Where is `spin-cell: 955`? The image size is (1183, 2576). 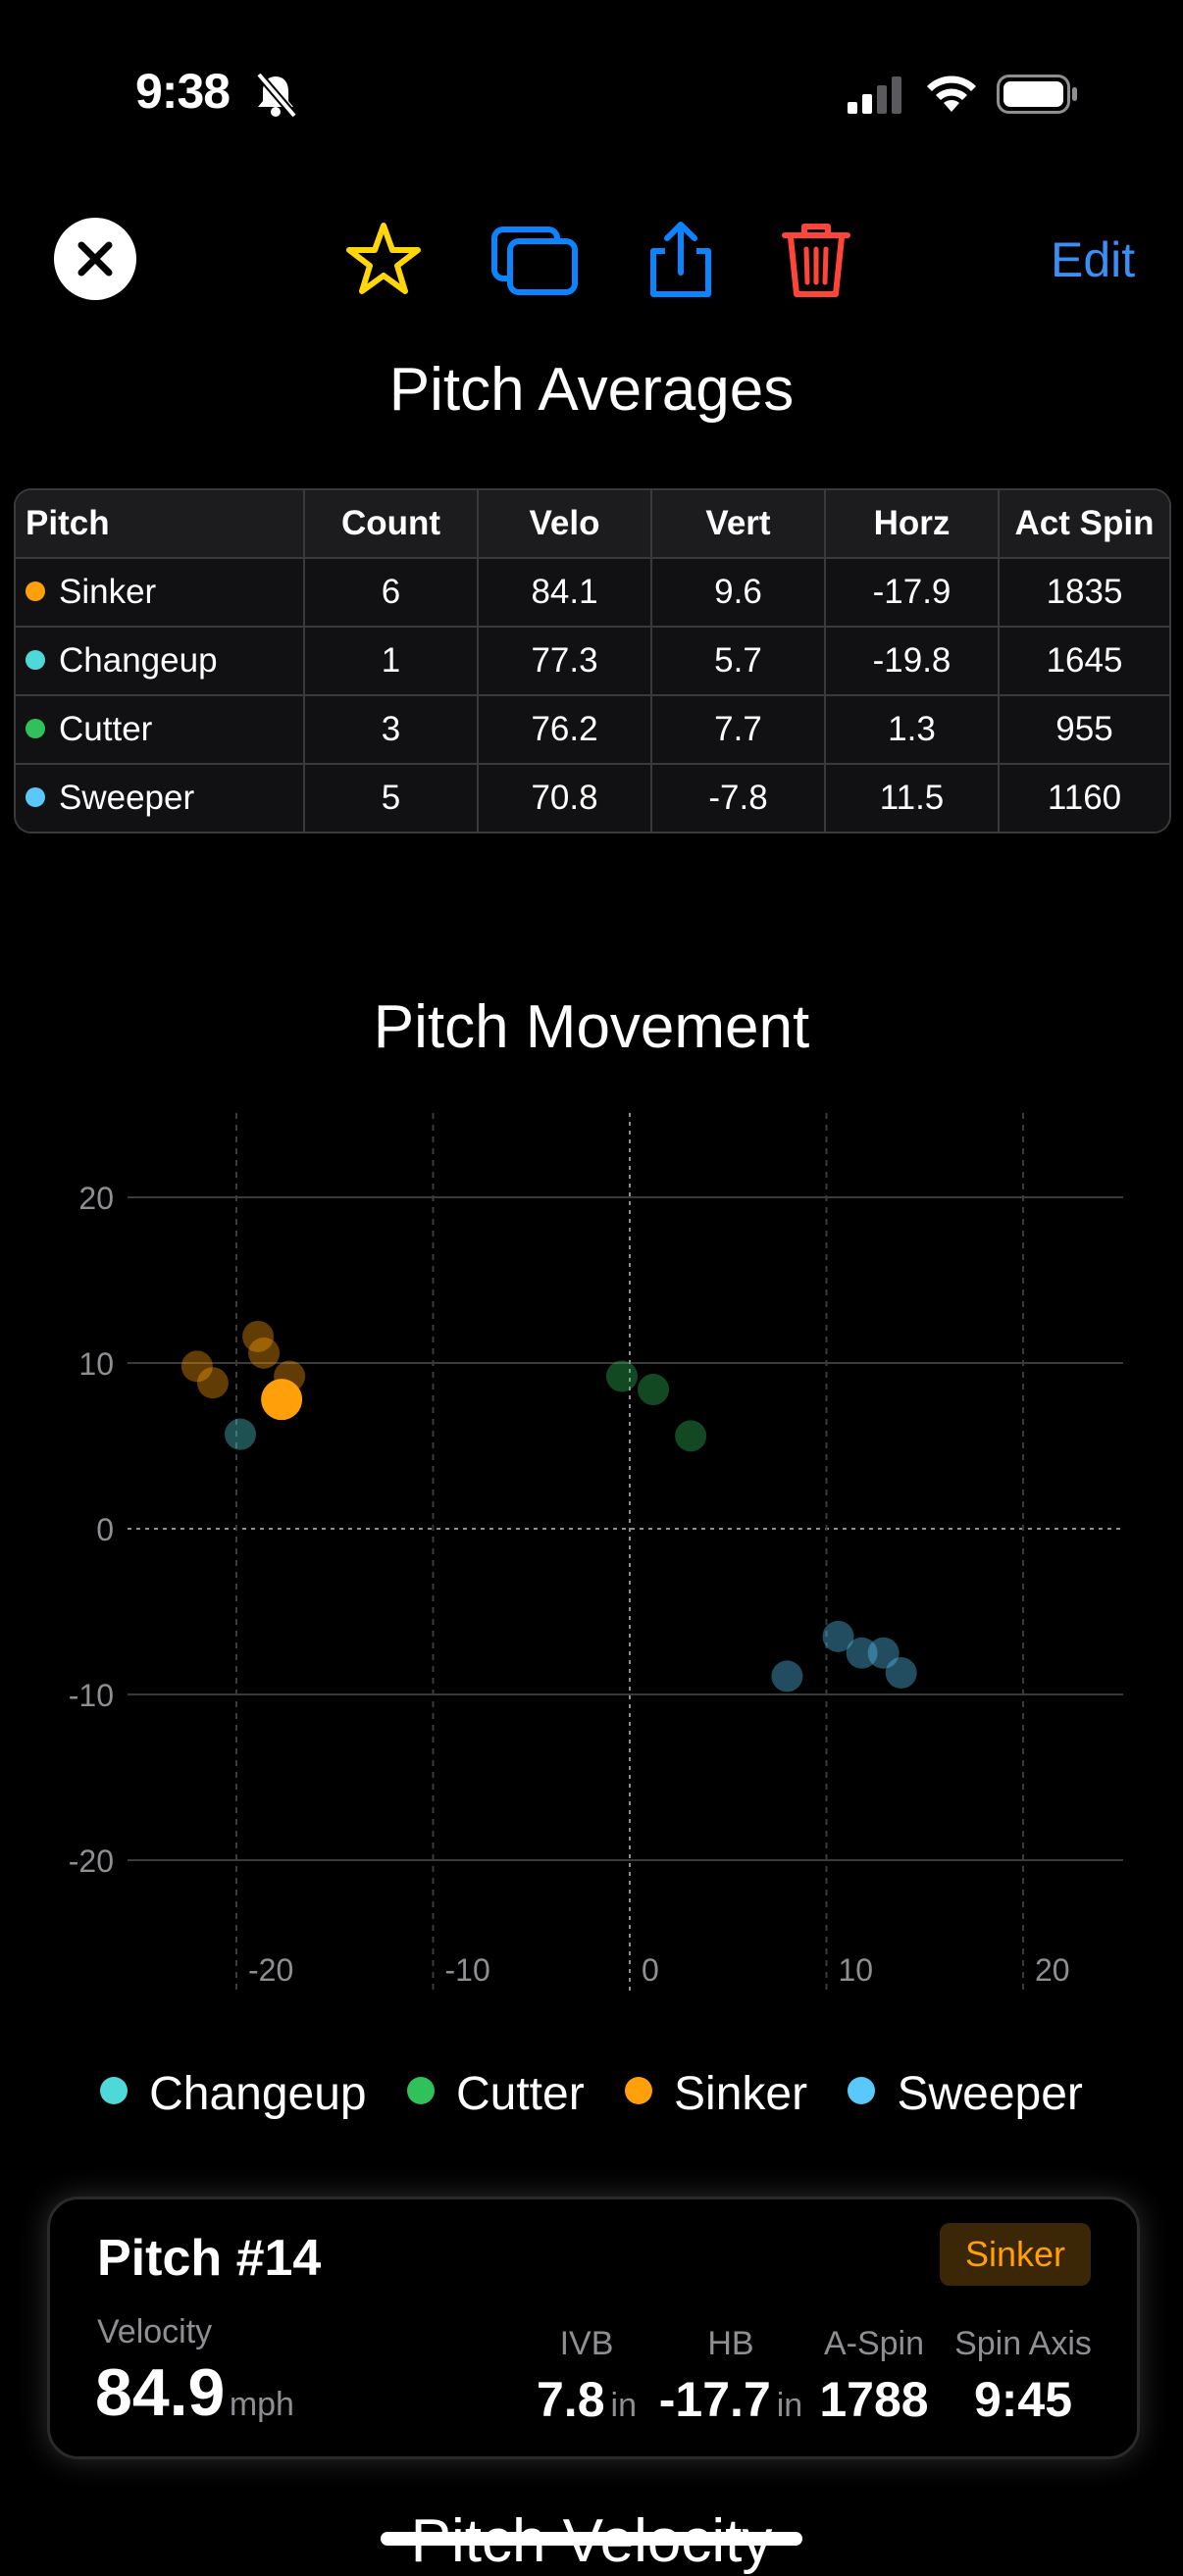
spin-cell: 955 is located at coordinates (1083, 729).